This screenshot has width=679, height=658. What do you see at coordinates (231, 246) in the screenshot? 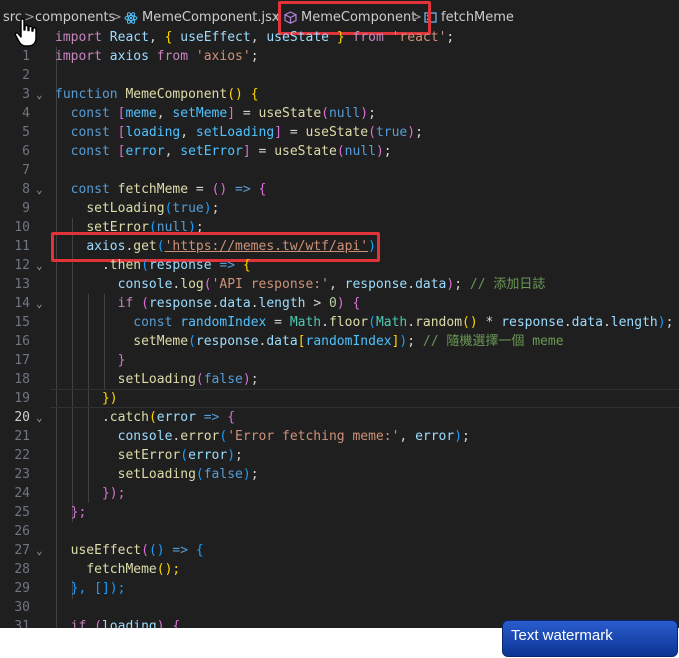
I see `code-text: axios.get('https://memes.tw/wtf/api')` at bounding box center [231, 246].